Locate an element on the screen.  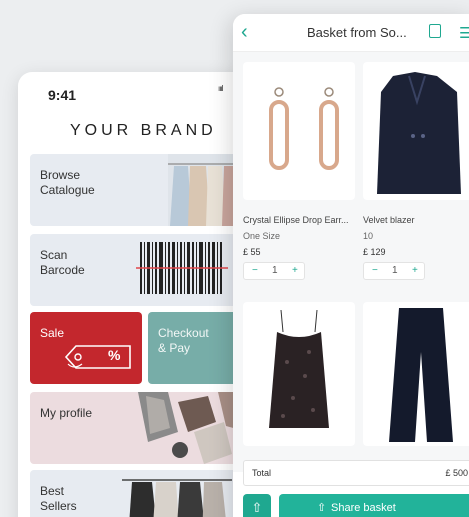
chevron-left-icon: ‹ is located at coordinates (244, 32).